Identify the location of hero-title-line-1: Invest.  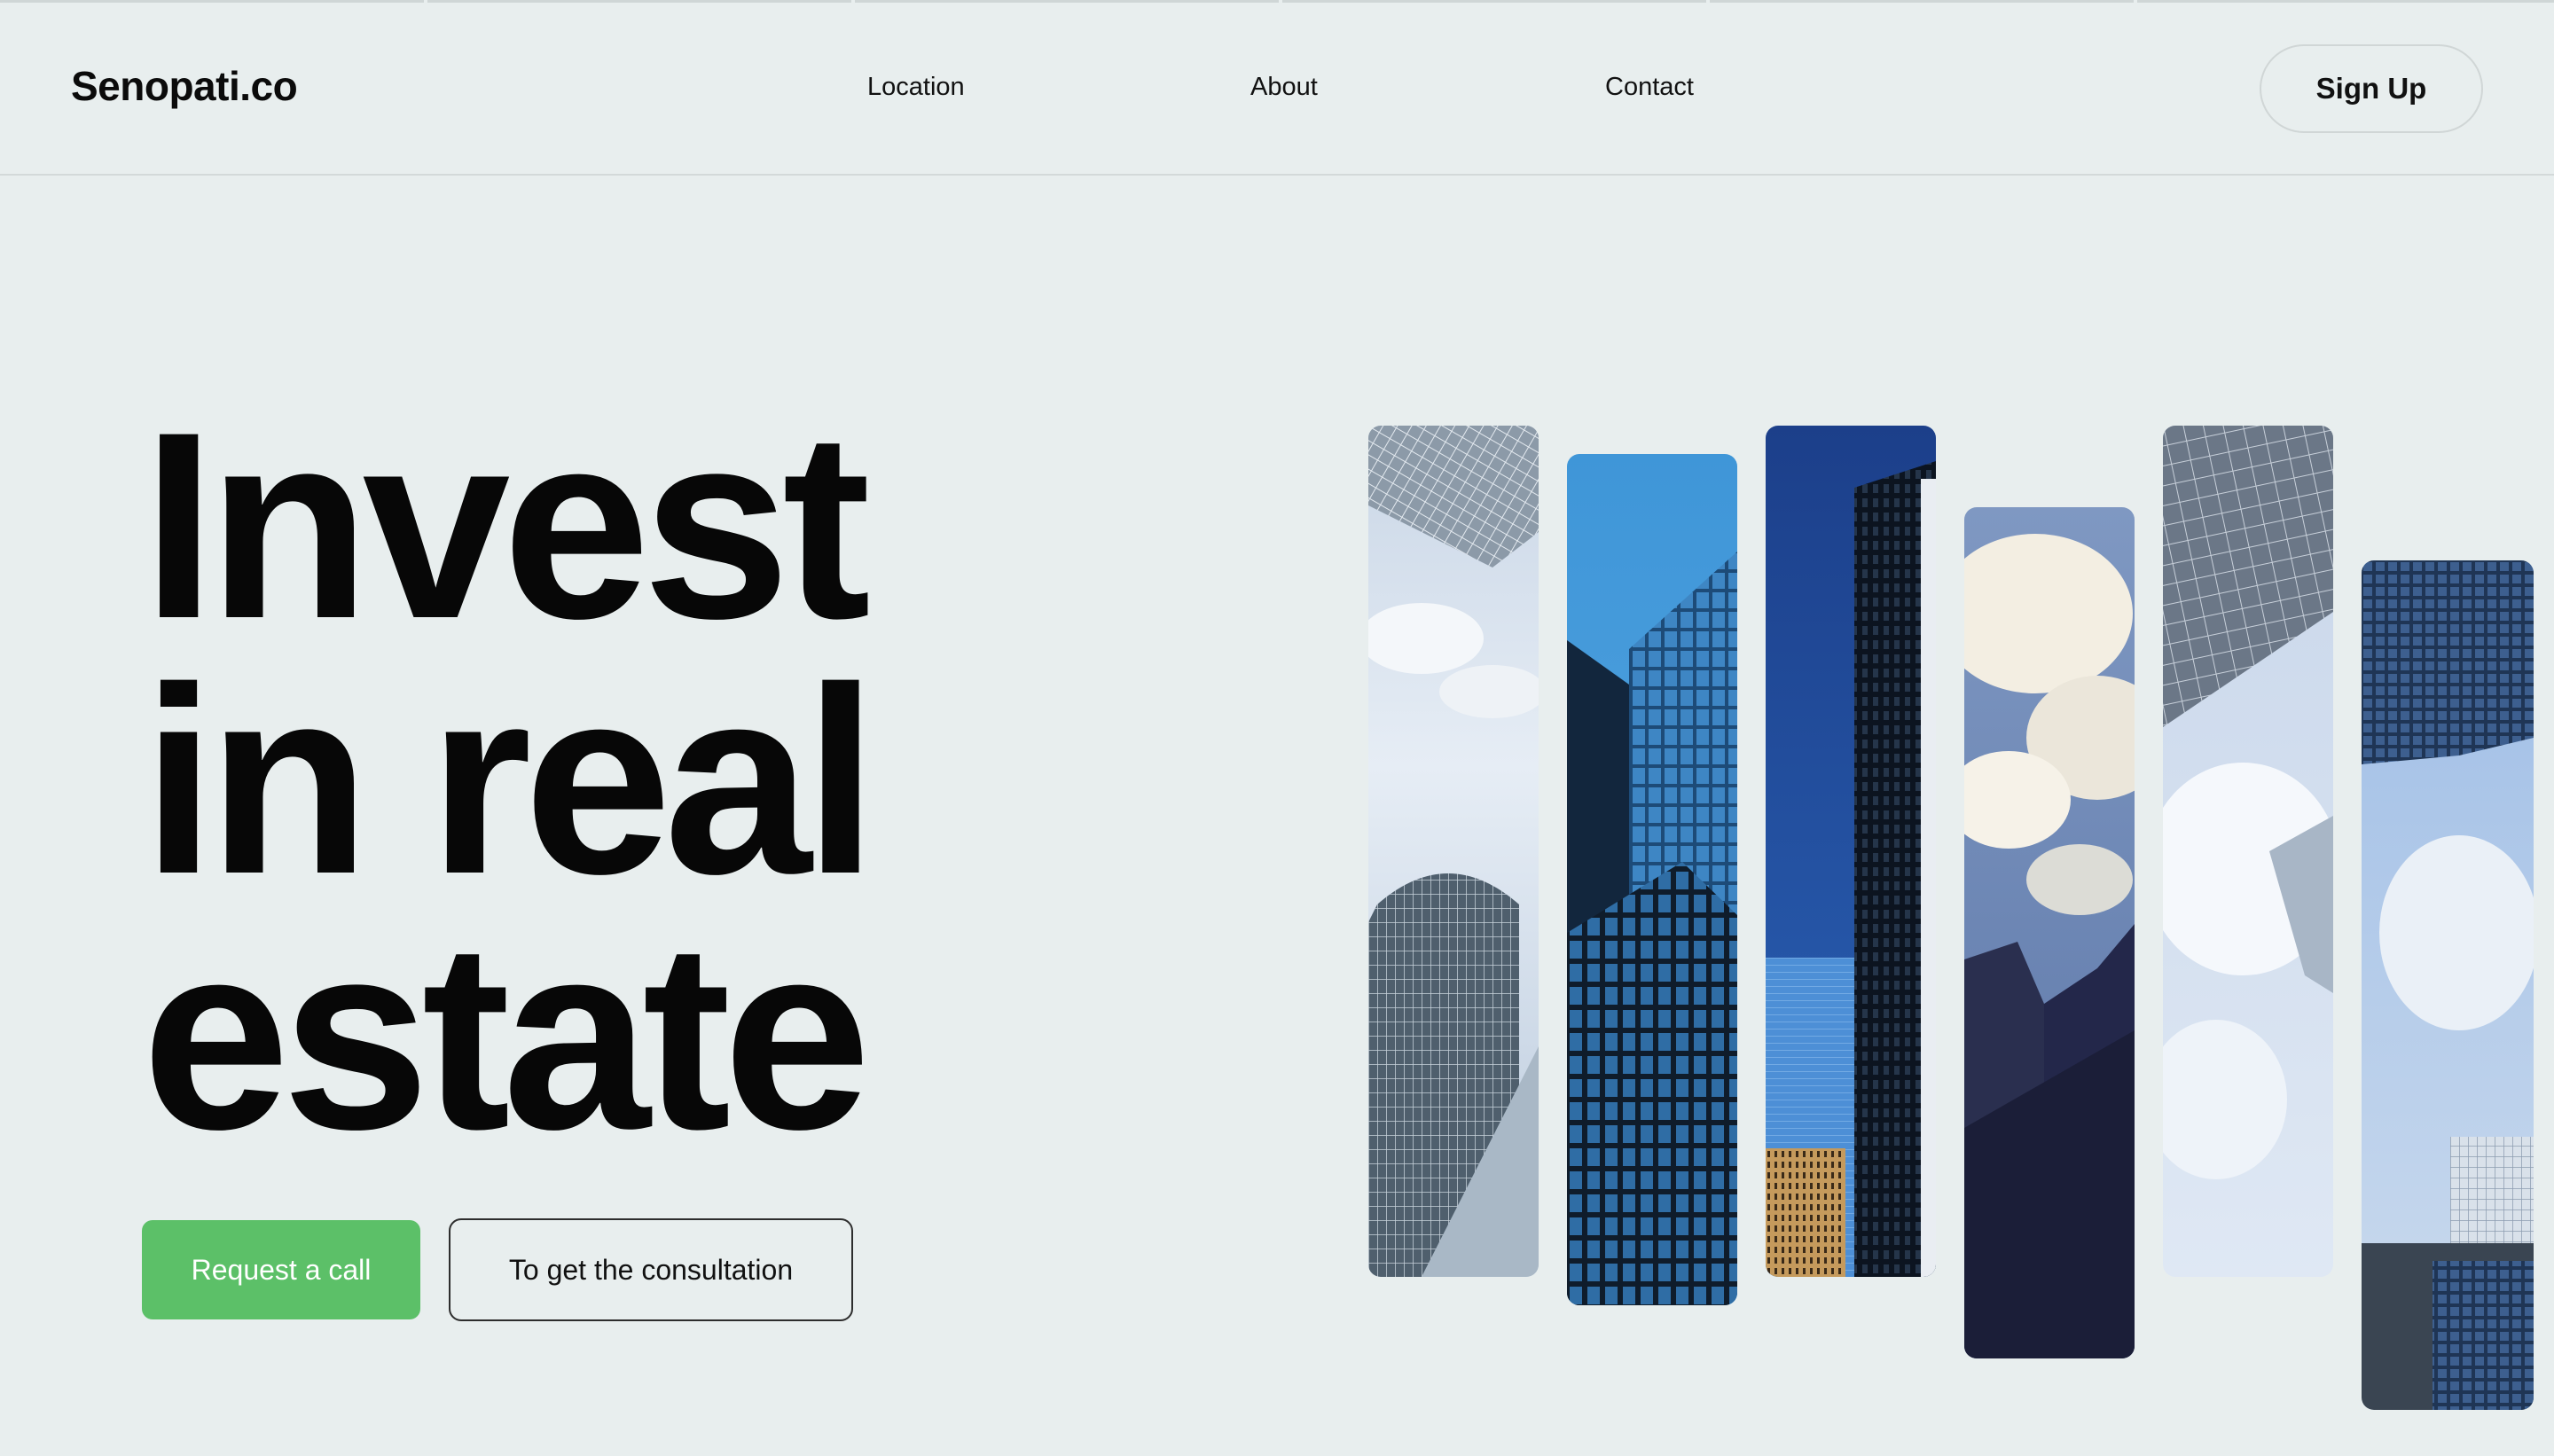
(506, 525).